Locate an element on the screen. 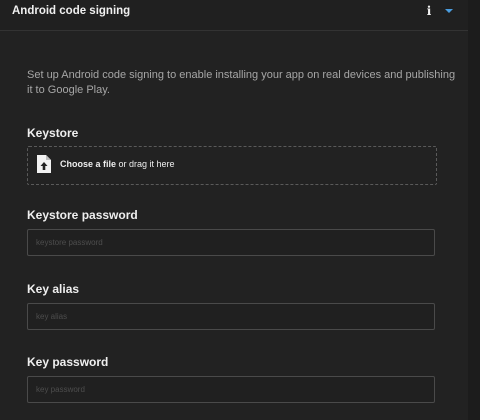 Image resolution: width=480 pixels, height=420 pixels. file-upload-icon is located at coordinates (44, 164).